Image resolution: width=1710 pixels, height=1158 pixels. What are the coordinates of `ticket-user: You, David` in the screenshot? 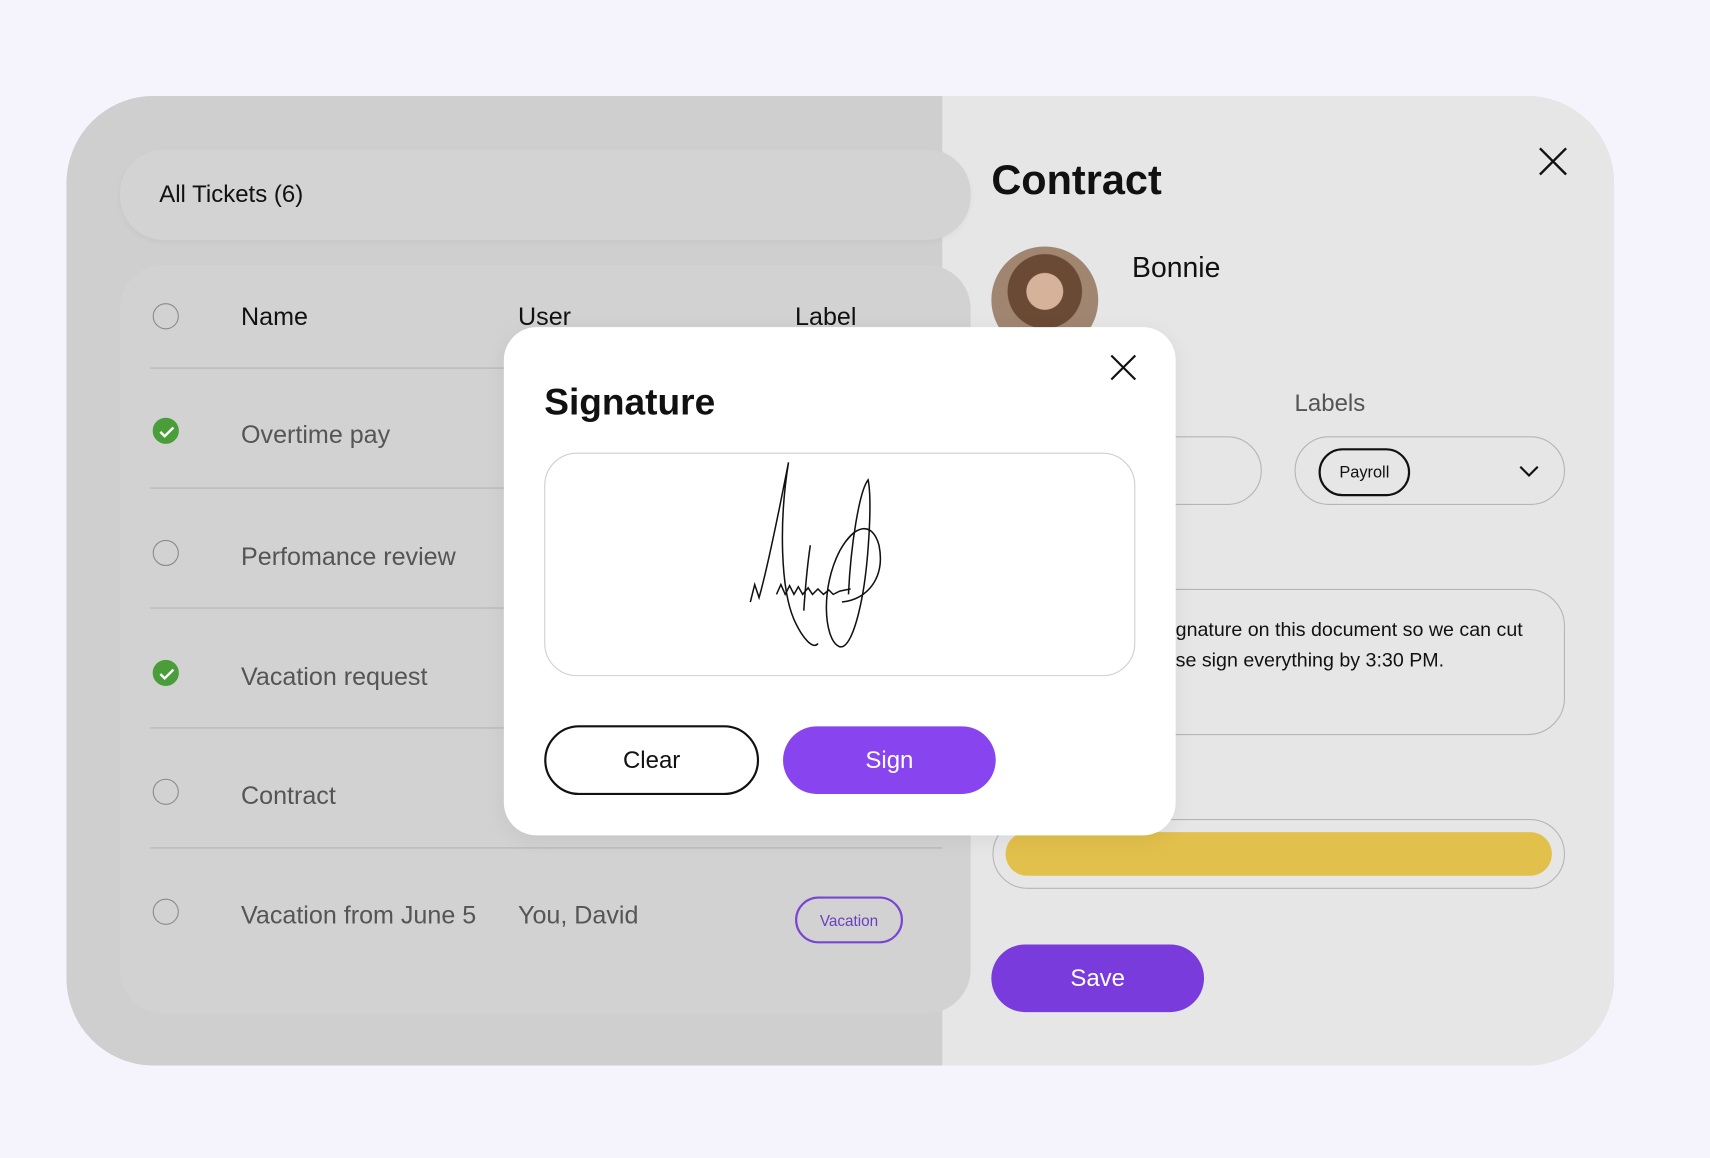 It's located at (578, 915).